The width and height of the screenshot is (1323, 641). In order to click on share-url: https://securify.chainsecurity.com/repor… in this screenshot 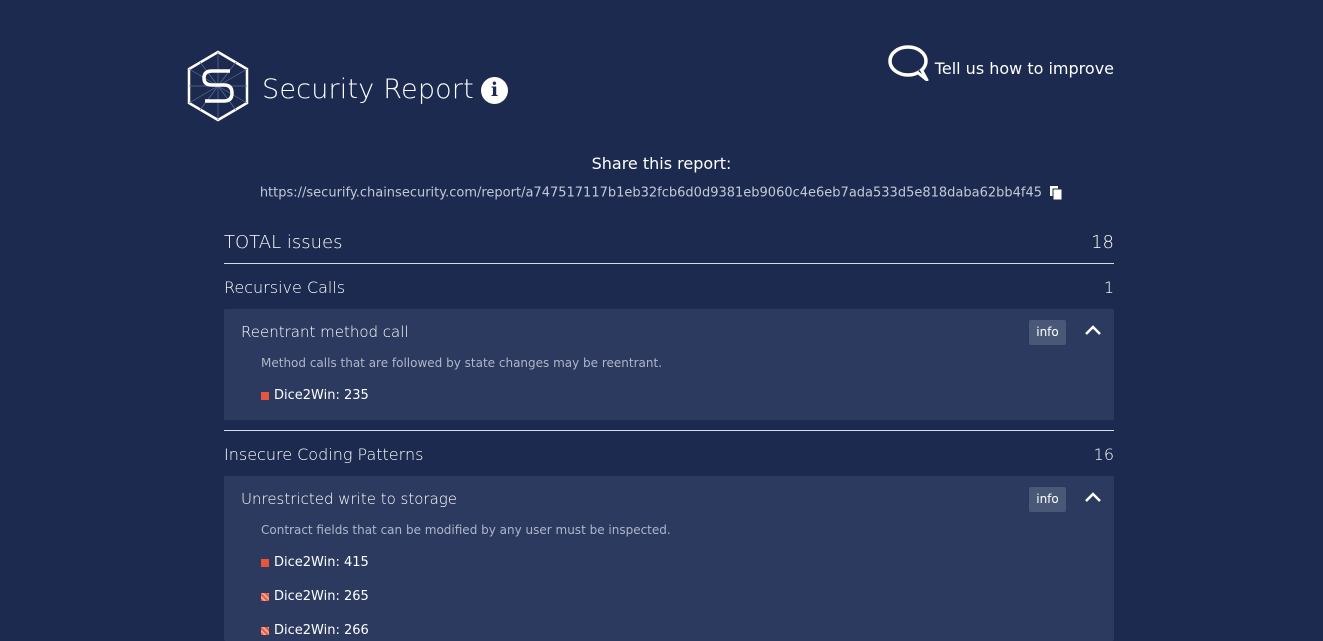, I will do `click(651, 193)`.